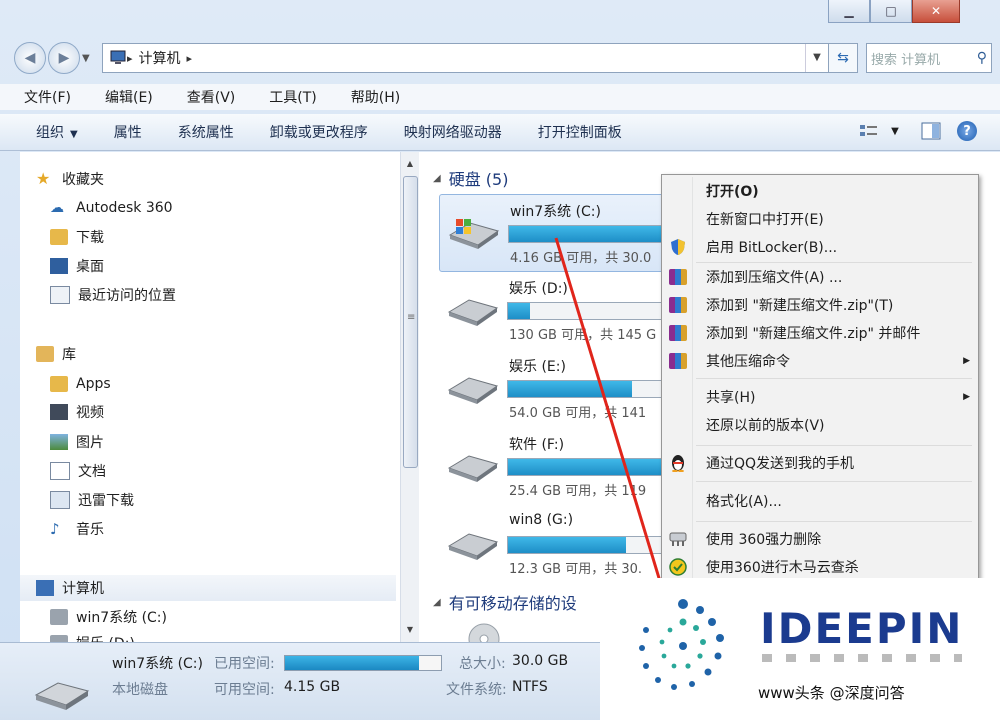  What do you see at coordinates (113, 295) in the screenshot?
I see `nav-item-recent-places: 最近访问的位置` at bounding box center [113, 295].